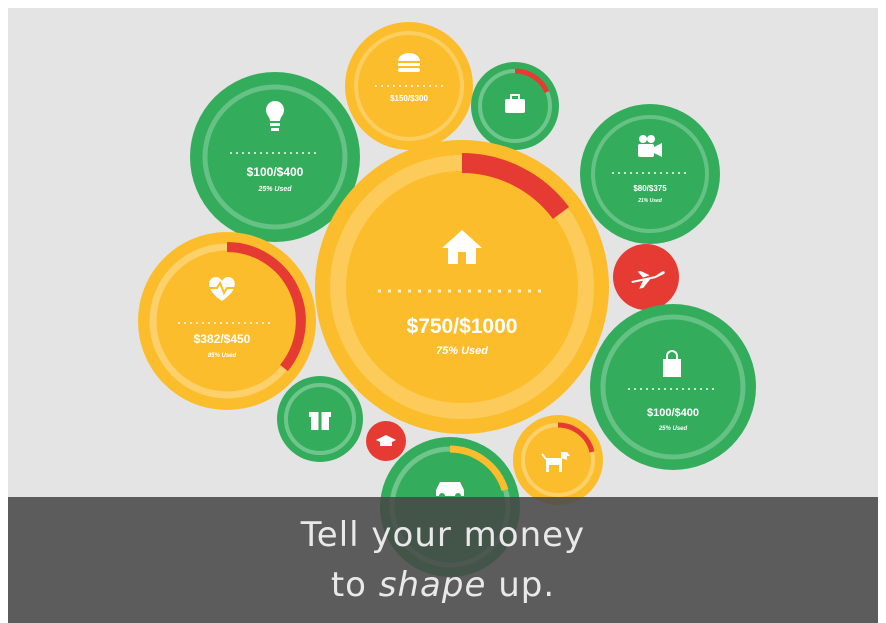 The width and height of the screenshot is (886, 623). What do you see at coordinates (274, 189) in the screenshot?
I see `utilities-used: 25% Used` at bounding box center [274, 189].